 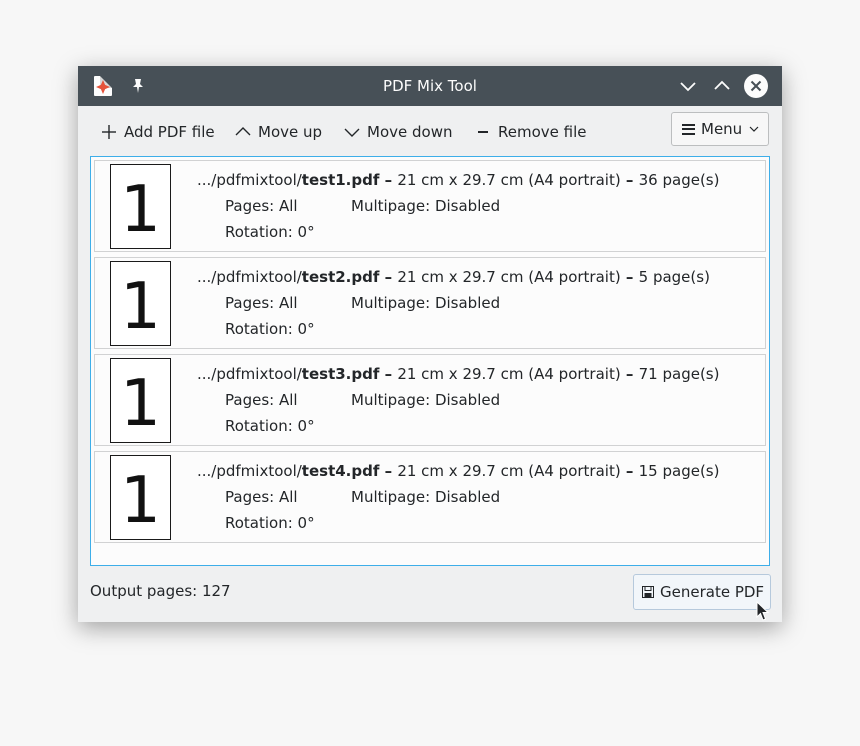 I want to click on move-up-label: Move up, so click(x=290, y=132).